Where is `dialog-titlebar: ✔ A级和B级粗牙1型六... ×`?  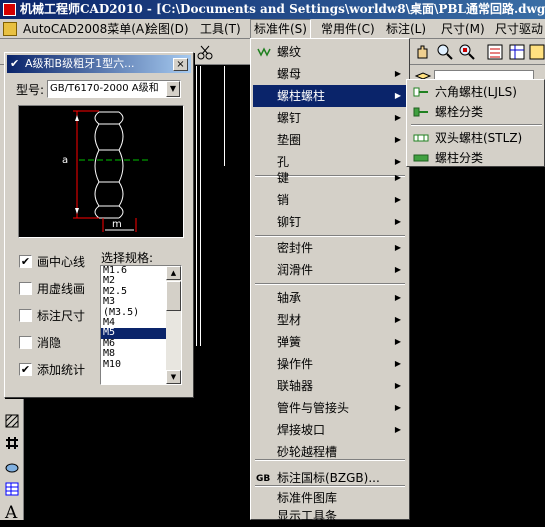
dialog-titlebar: ✔ A级和B级粗牙1型六... × is located at coordinates (99, 64).